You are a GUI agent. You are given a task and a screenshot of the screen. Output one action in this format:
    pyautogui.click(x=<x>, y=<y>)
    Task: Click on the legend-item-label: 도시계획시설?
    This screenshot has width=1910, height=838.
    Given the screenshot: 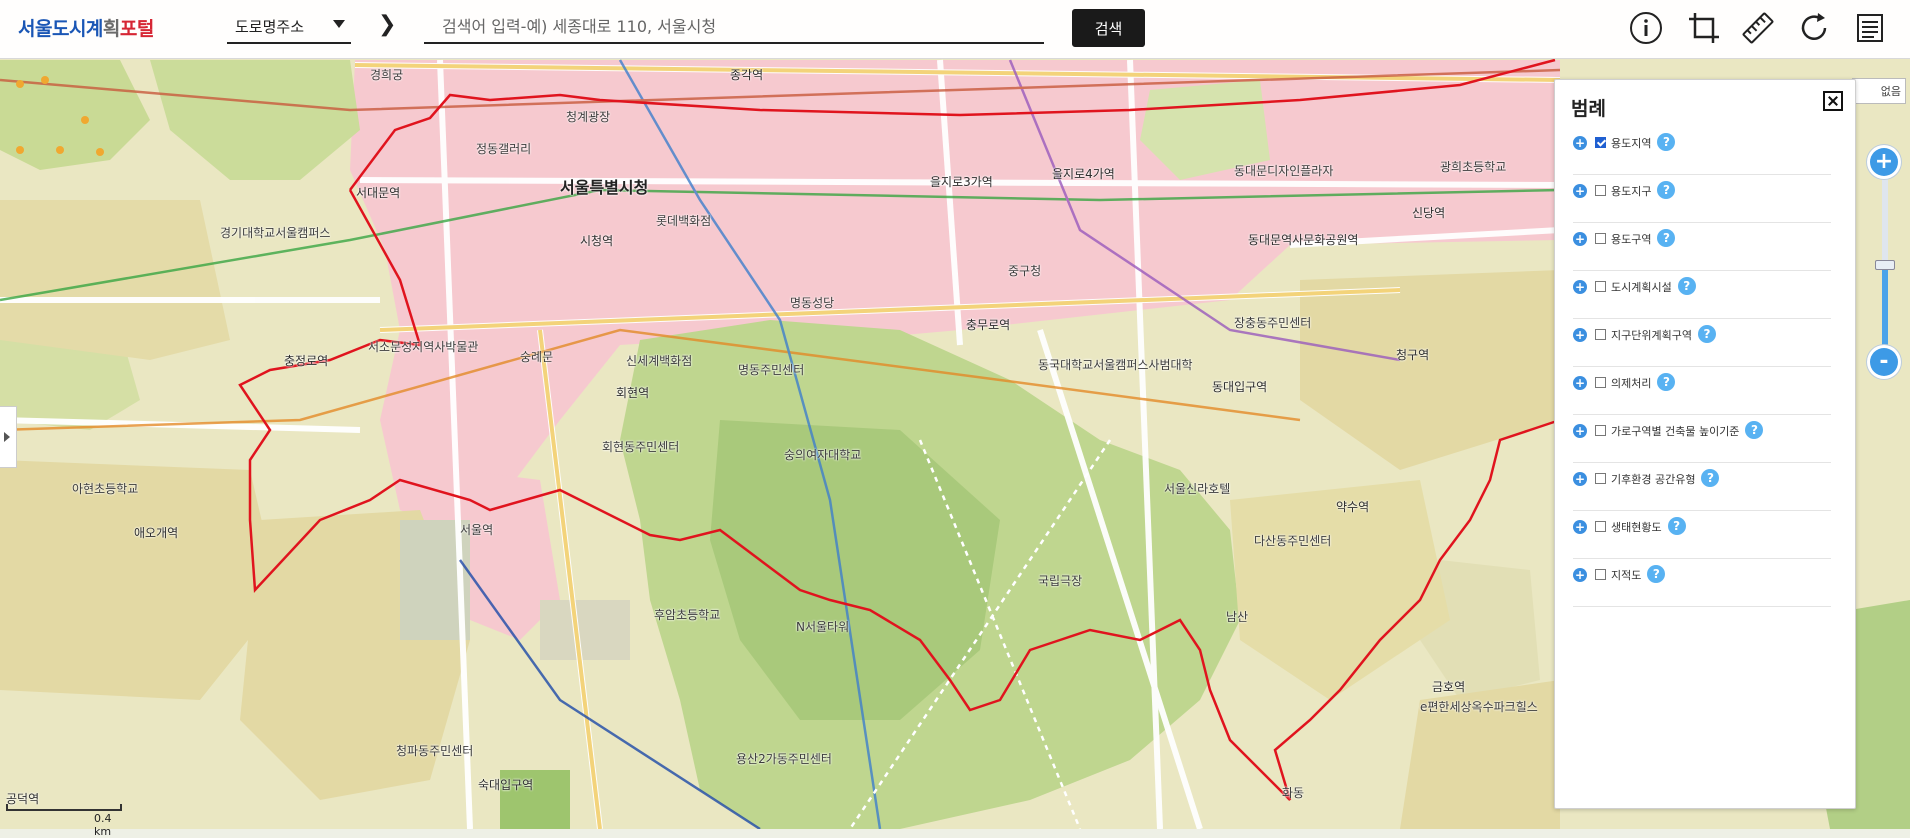 What is the action you would take?
    pyautogui.click(x=1653, y=287)
    